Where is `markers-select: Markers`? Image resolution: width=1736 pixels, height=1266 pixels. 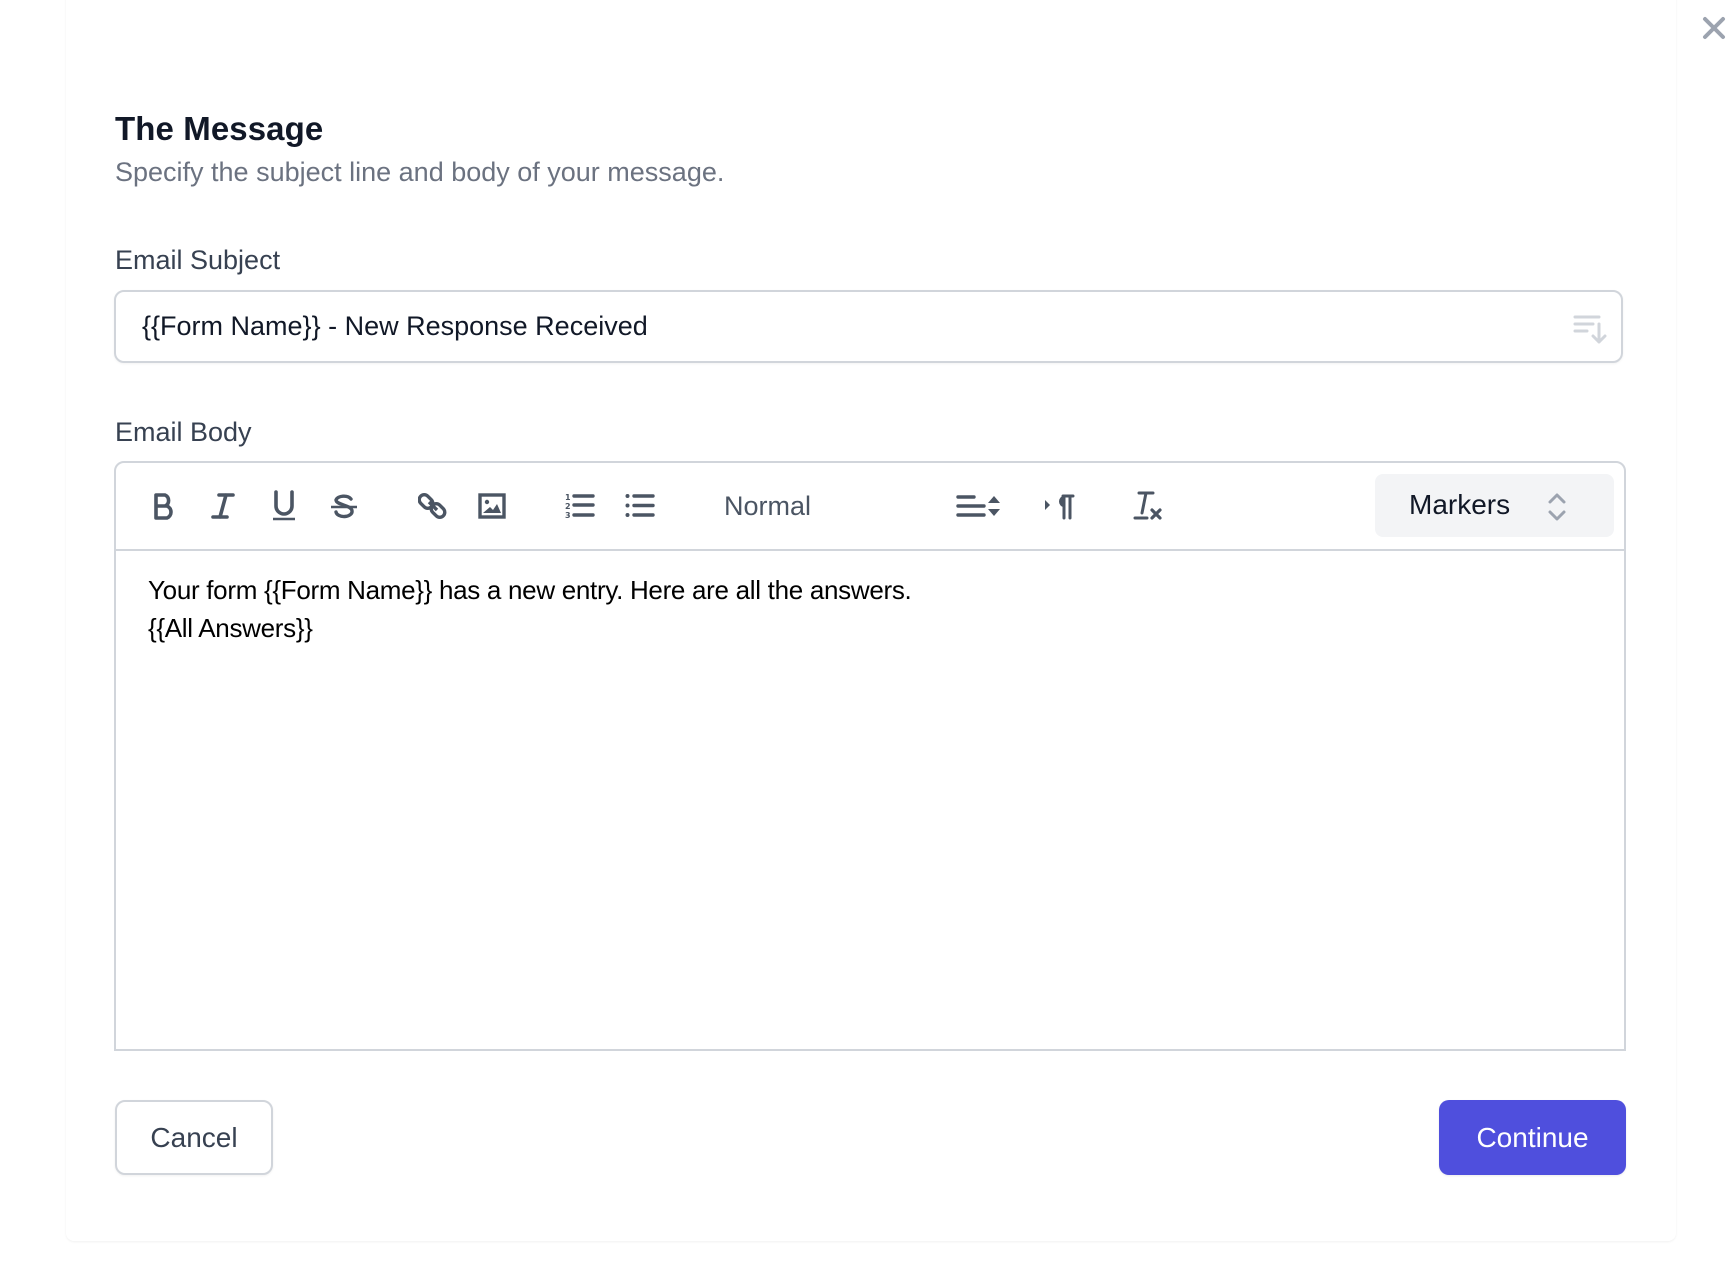
markers-select: Markers is located at coordinates (1494, 505).